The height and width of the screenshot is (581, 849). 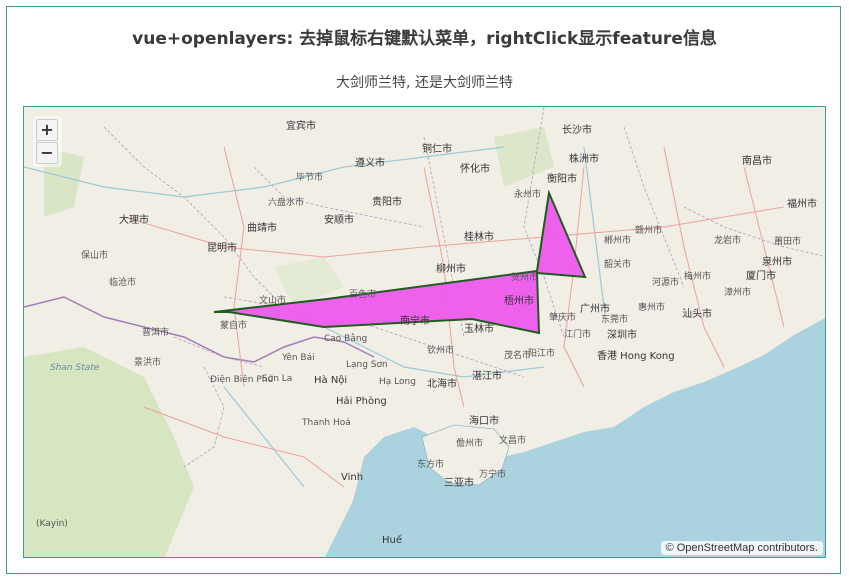 What do you see at coordinates (441, 351) in the screenshot?
I see `map-label: 钦州市` at bounding box center [441, 351].